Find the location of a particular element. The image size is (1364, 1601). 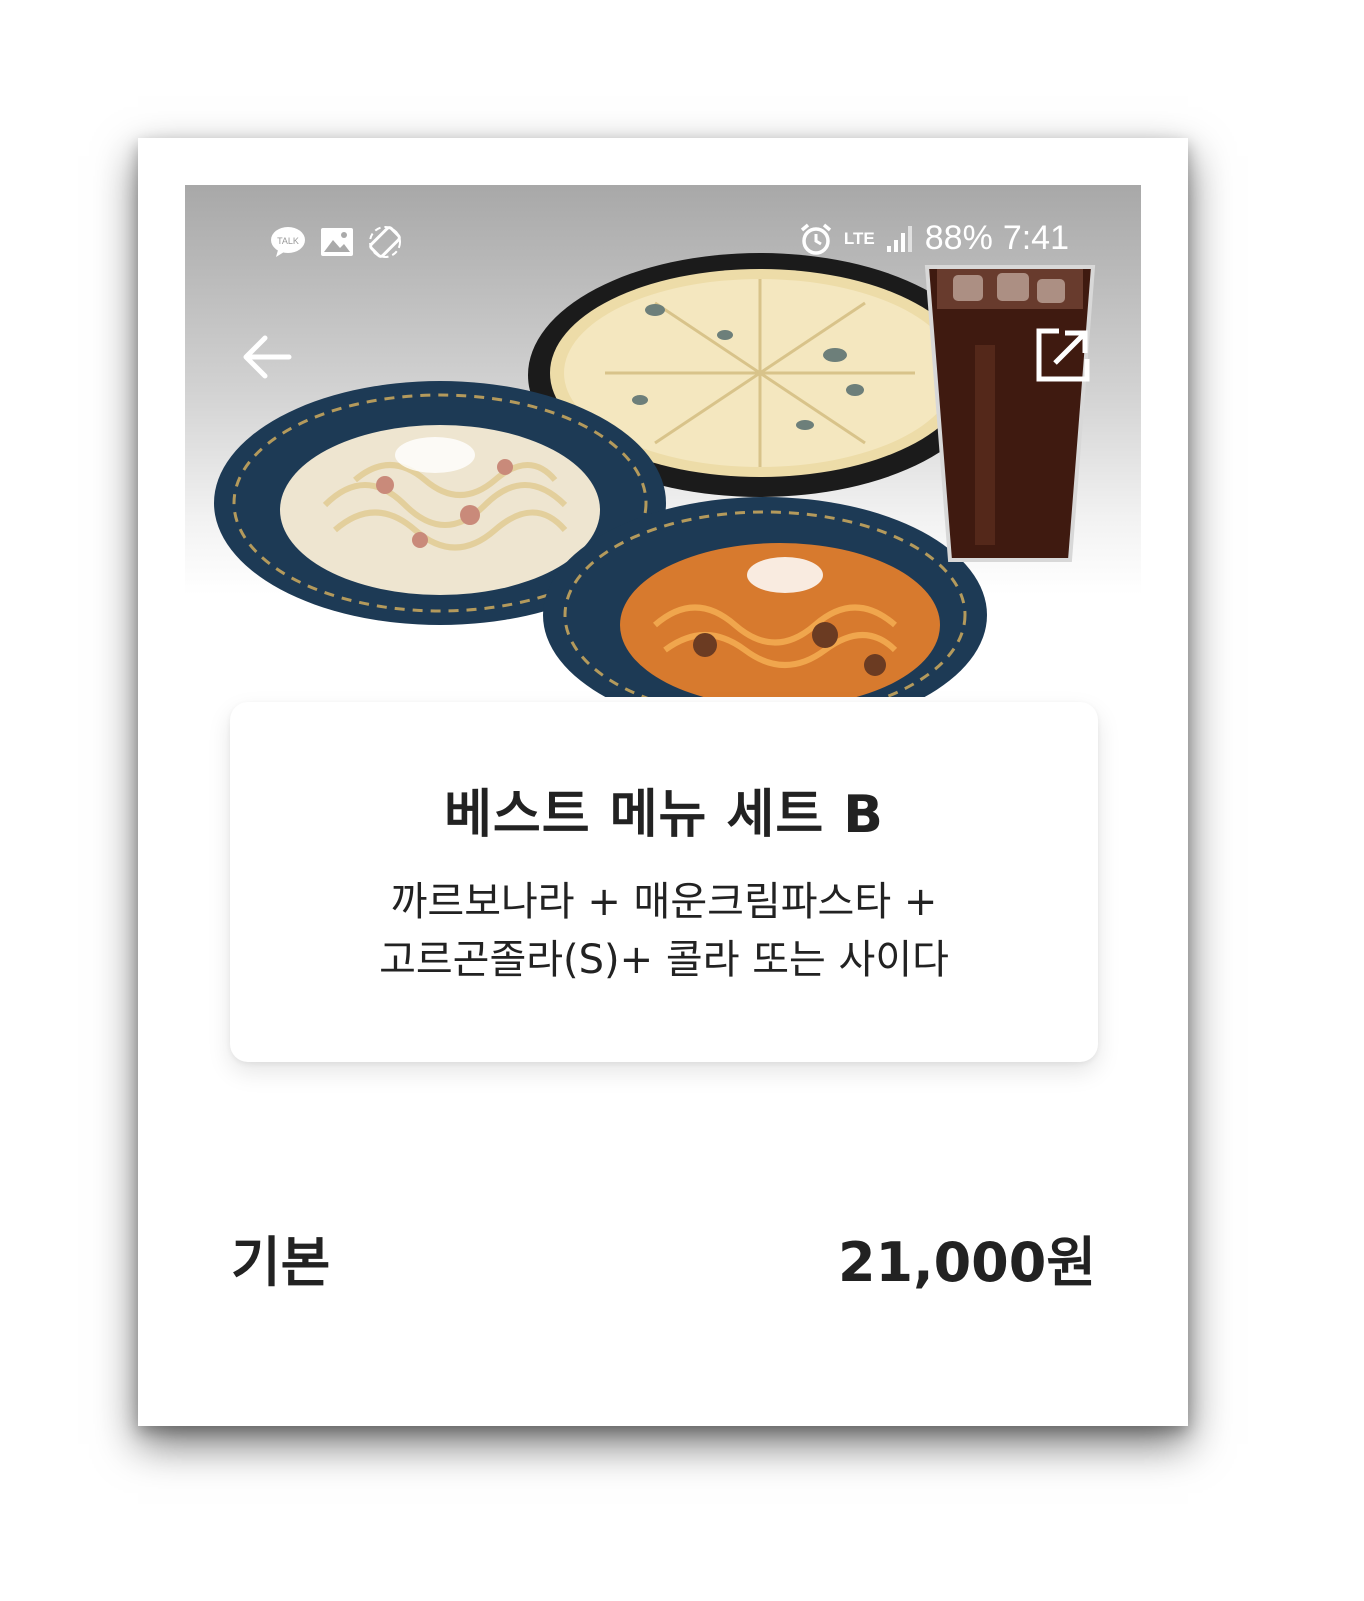

signal-icon is located at coordinates (899, 238).